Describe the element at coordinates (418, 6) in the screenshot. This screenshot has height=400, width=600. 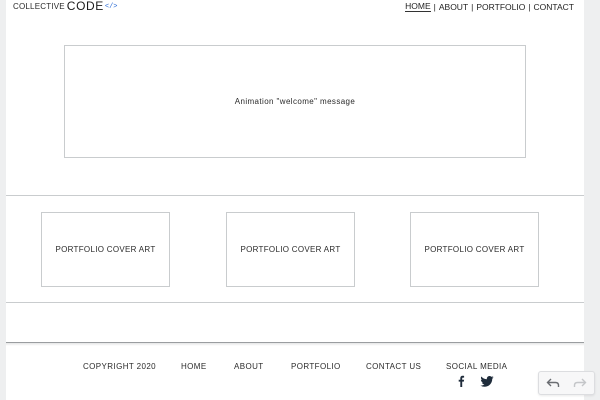
I see `nav-home: HOME` at that location.